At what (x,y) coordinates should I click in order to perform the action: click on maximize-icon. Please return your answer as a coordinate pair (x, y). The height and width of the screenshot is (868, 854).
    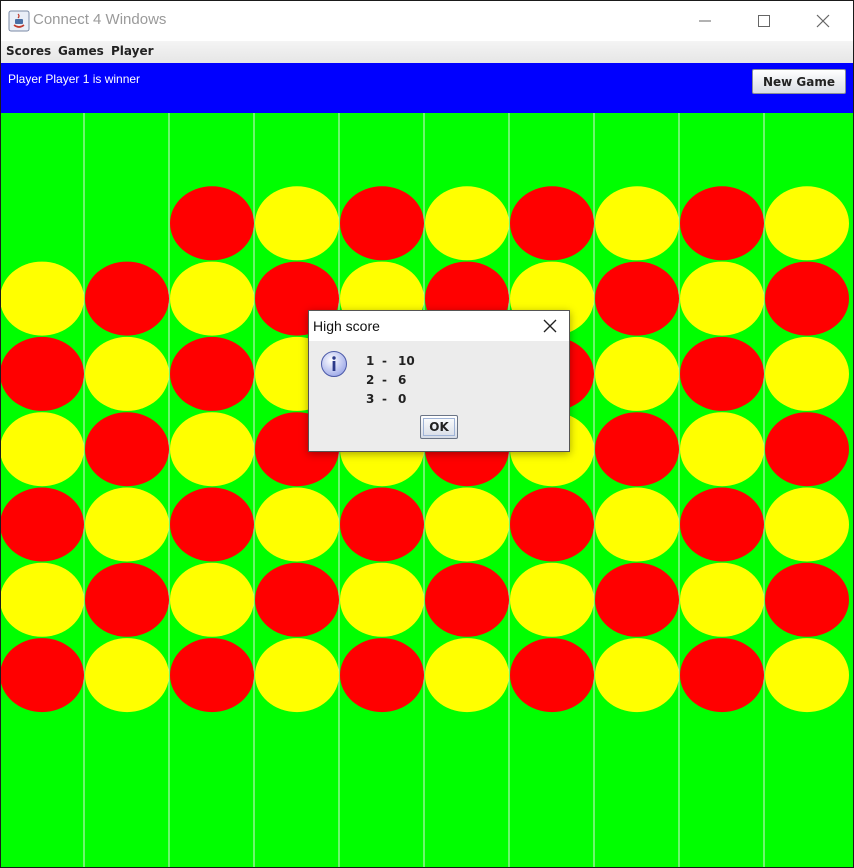
    Looking at the image, I should click on (764, 21).